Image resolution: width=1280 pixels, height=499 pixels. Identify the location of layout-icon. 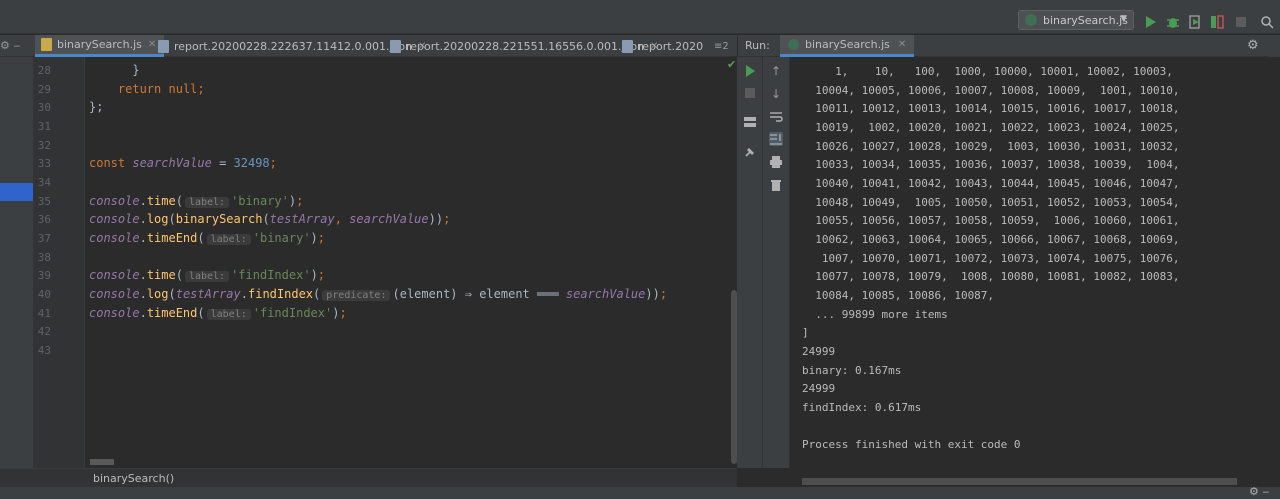
(750, 122).